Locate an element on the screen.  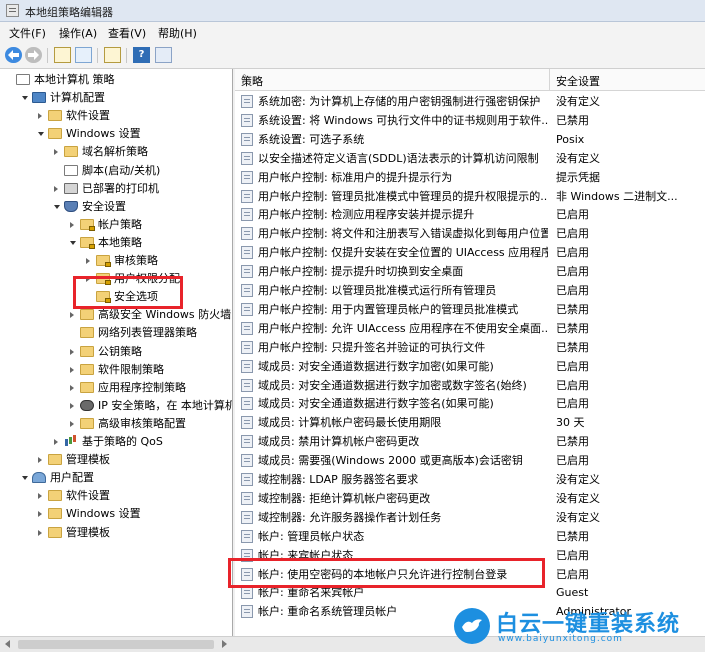
tree-item: 应用程序控制策略 is located at coordinates (116, 388).